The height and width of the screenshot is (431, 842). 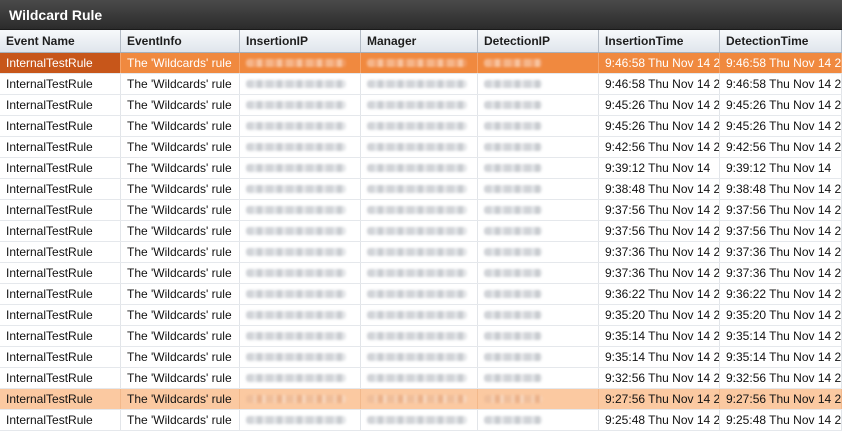 What do you see at coordinates (60, 41) in the screenshot?
I see `column-header-event-name: Event Name` at bounding box center [60, 41].